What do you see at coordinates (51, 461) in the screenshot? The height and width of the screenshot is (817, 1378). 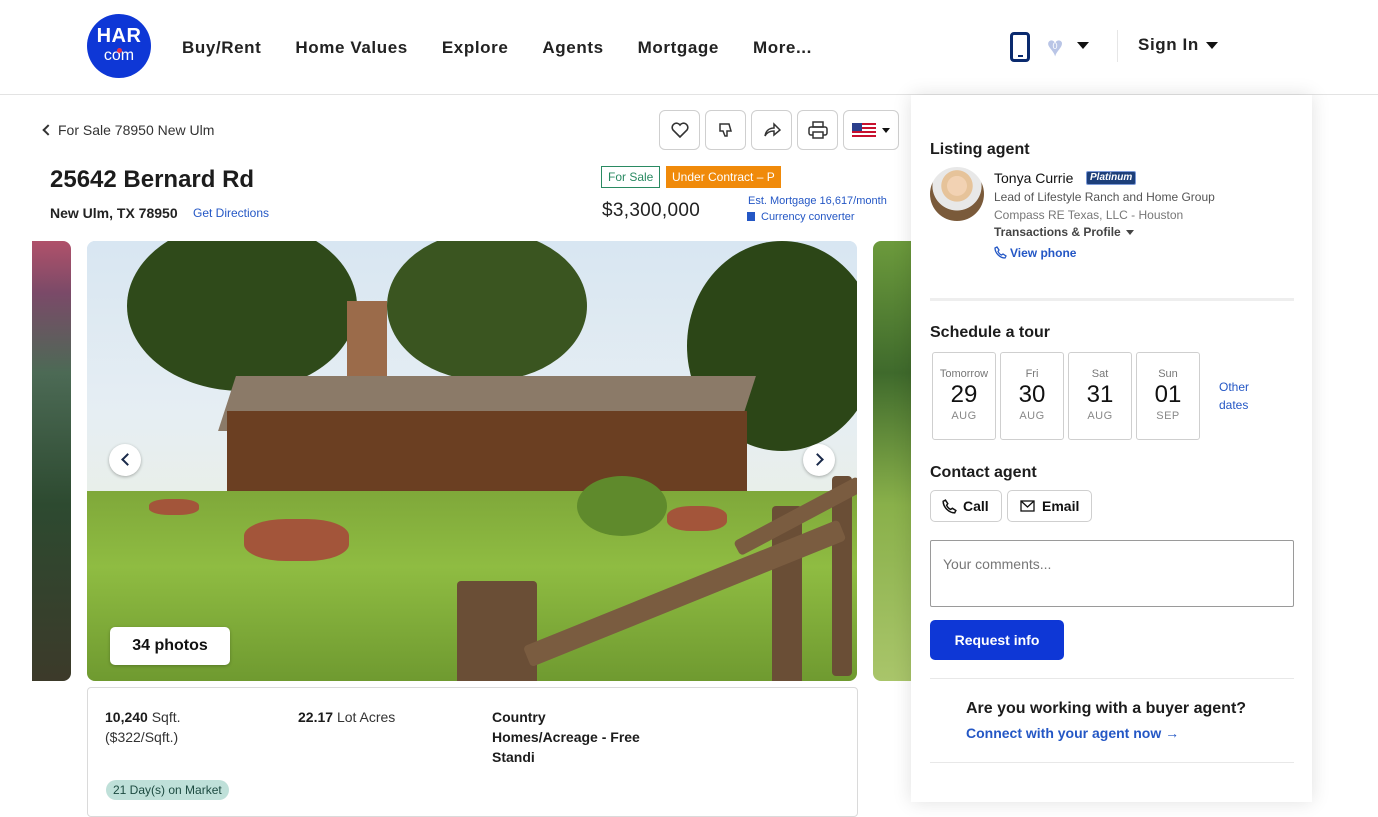 I see `previous-photo-preview` at bounding box center [51, 461].